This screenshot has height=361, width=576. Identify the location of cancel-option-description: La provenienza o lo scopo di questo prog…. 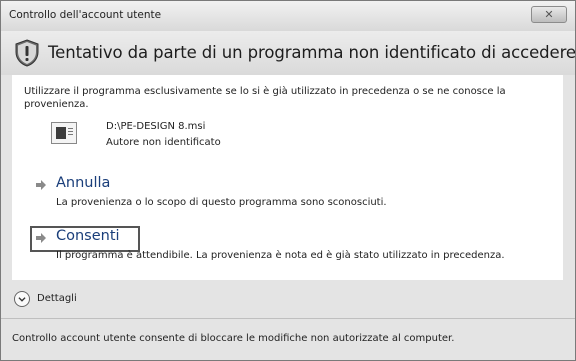
(221, 202).